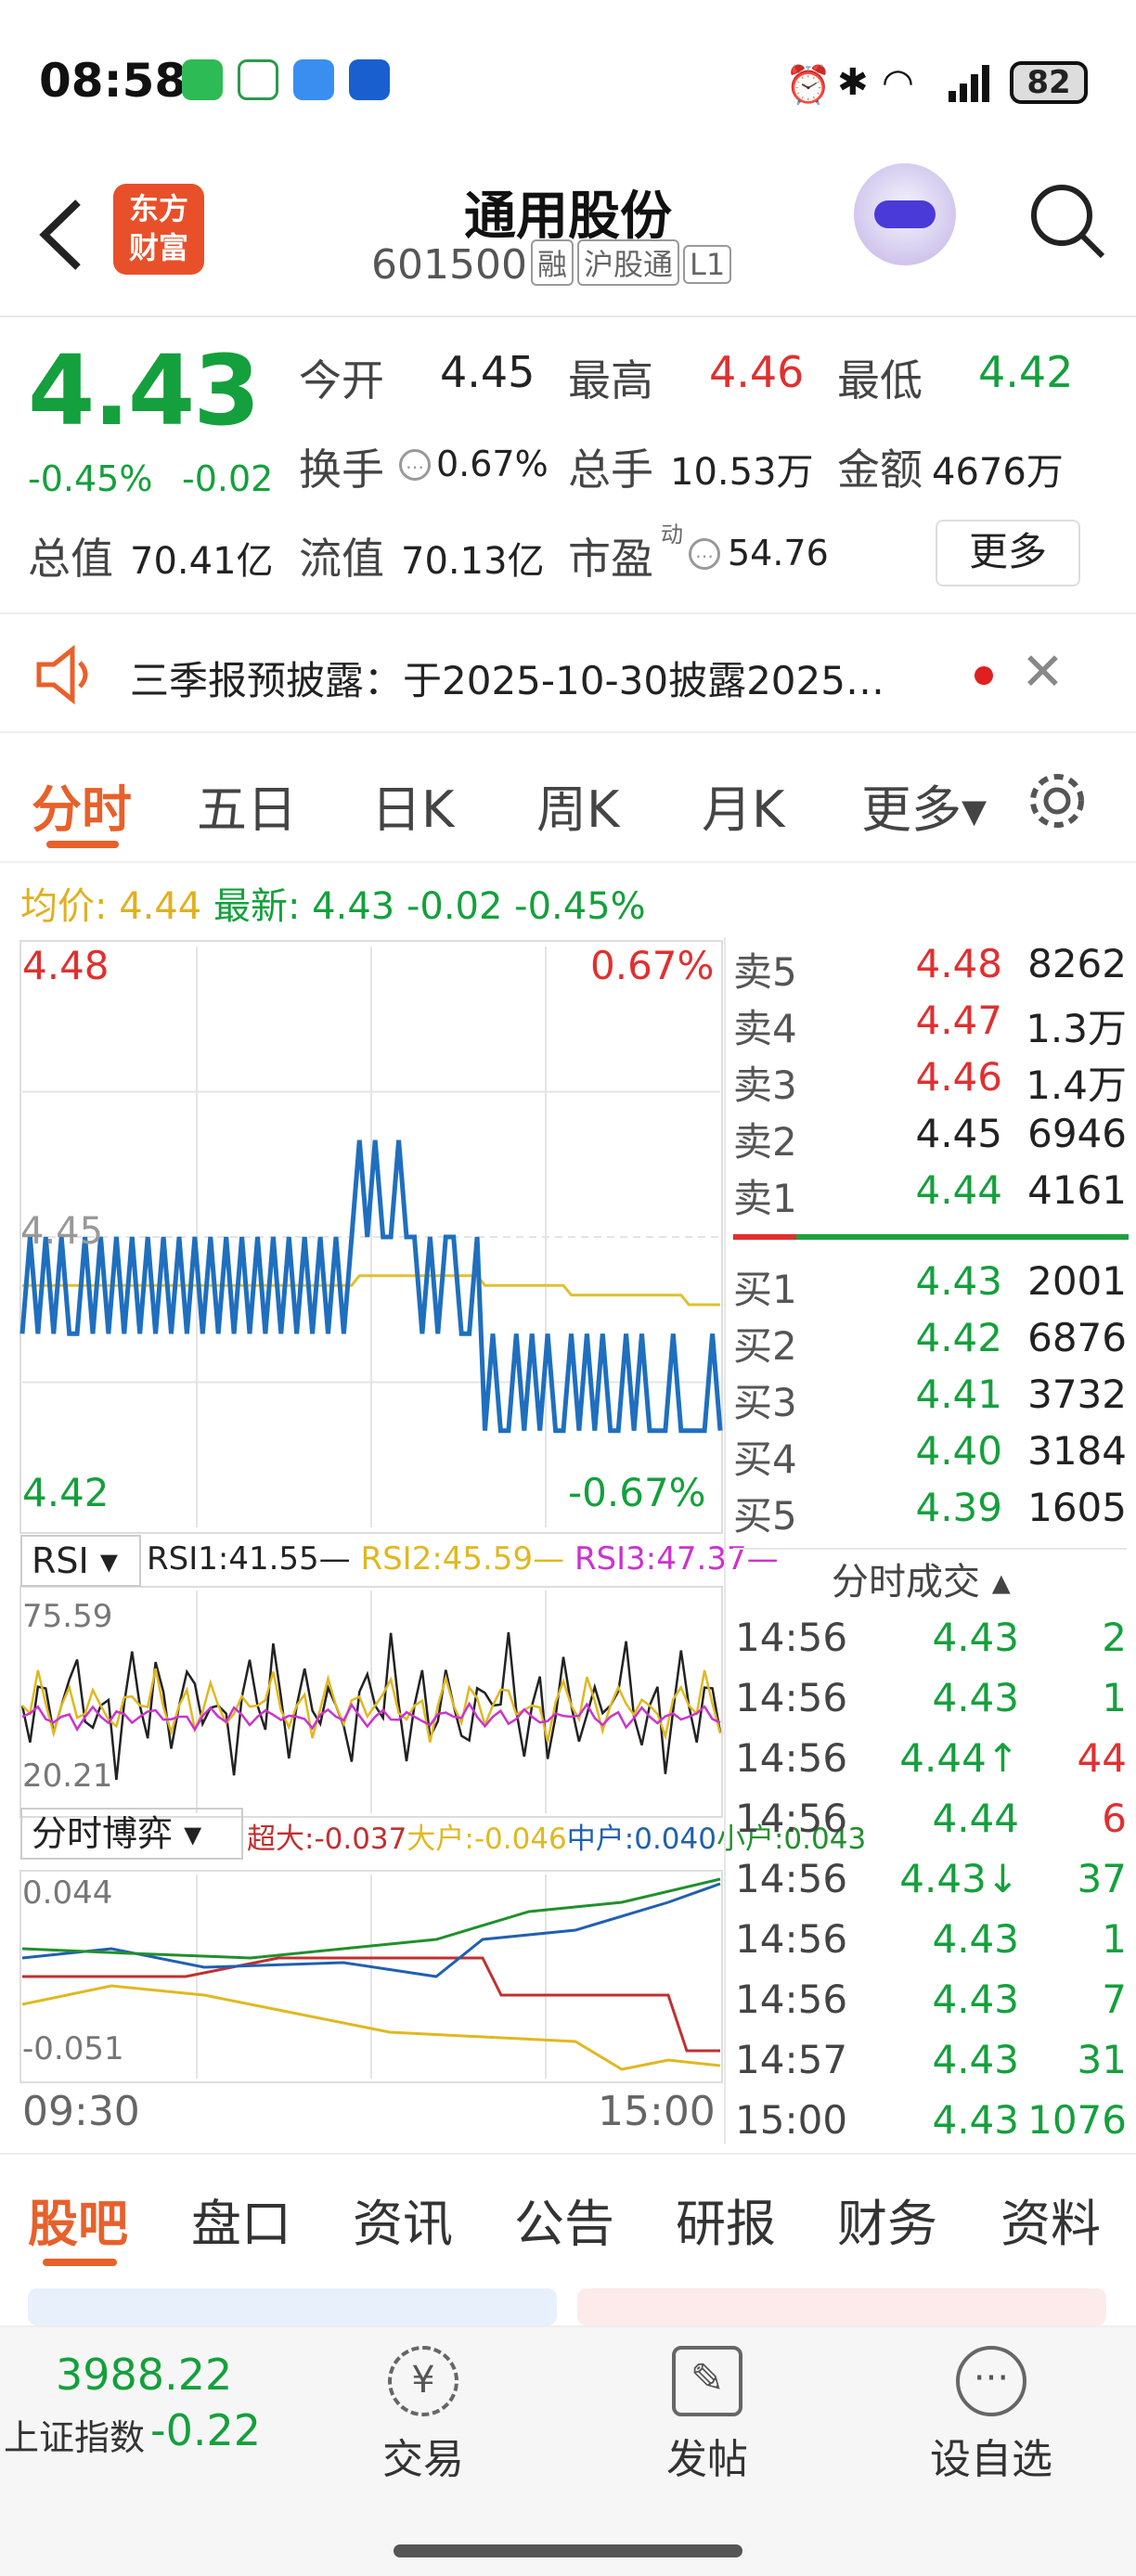 The image size is (1136, 2576). I want to click on add-watchlist-button: ··· 设自选, so click(991, 2415).